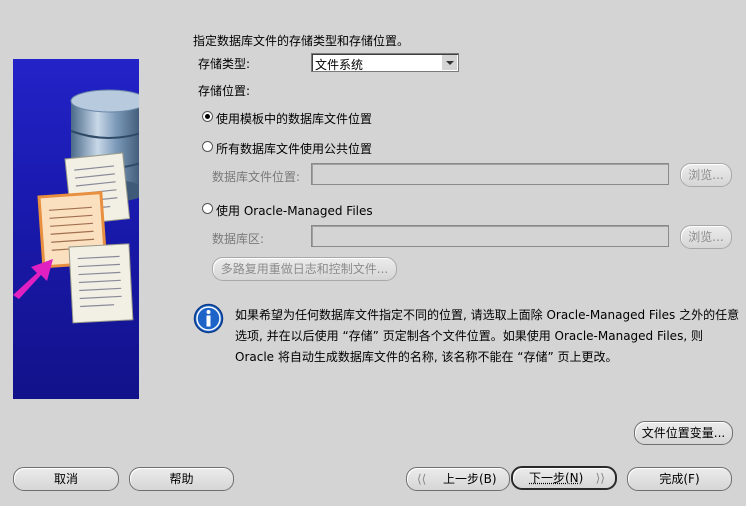 The width and height of the screenshot is (746, 506). Describe the element at coordinates (238, 239) in the screenshot. I see `db-area-label: 数据库区:` at that location.